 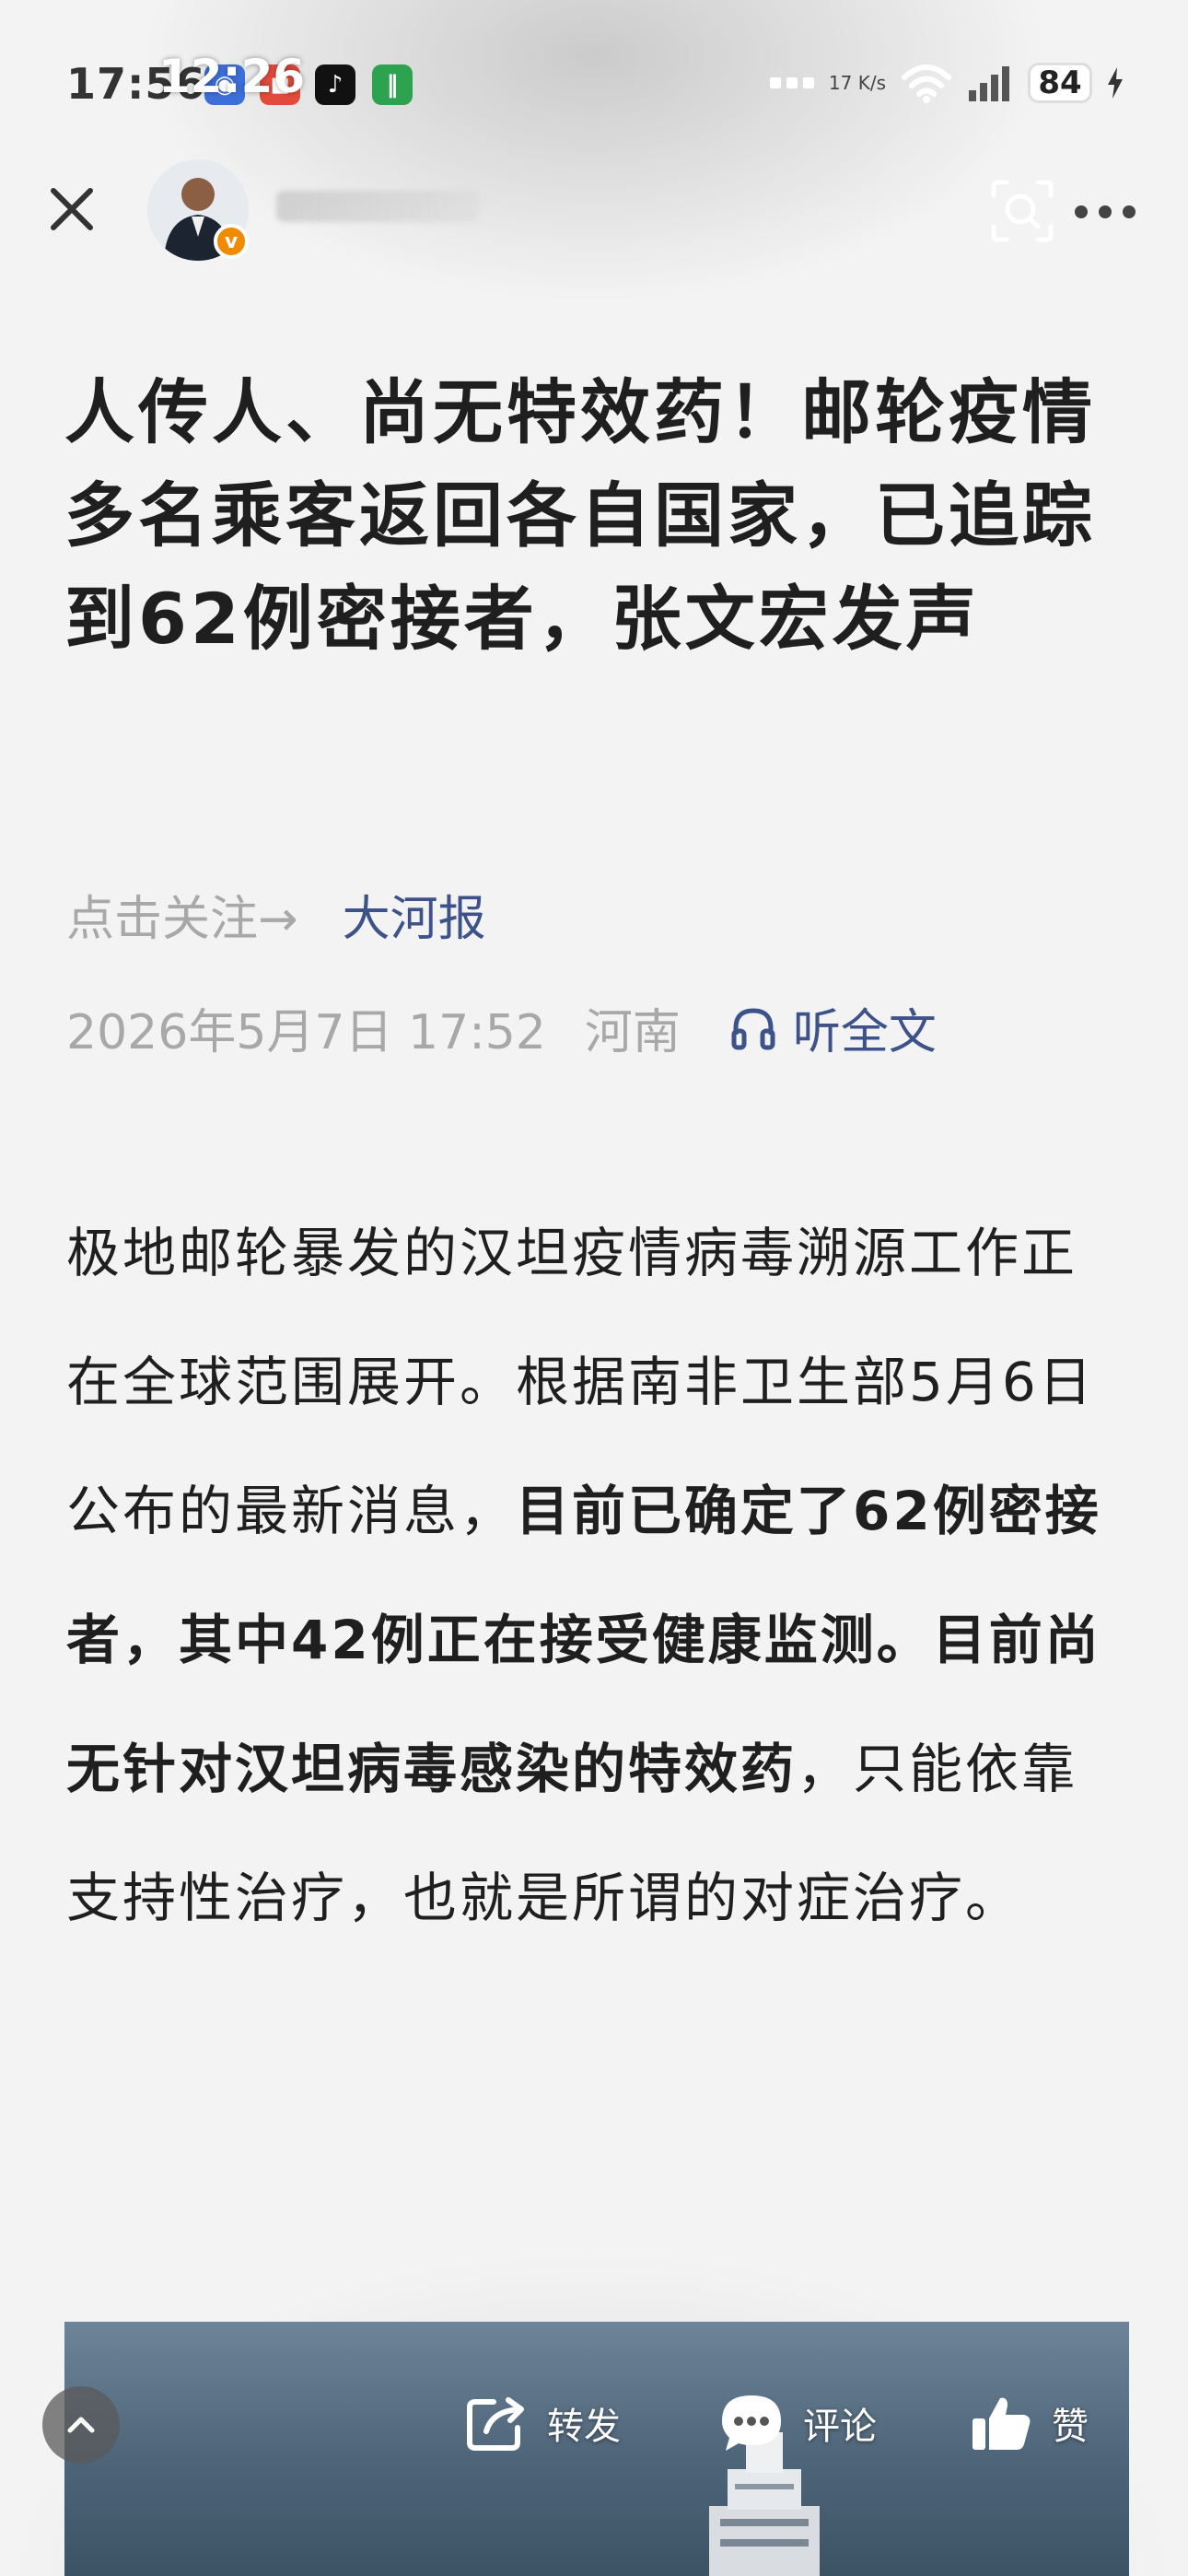 I want to click on thumbs-up-icon, so click(x=1002, y=2423).